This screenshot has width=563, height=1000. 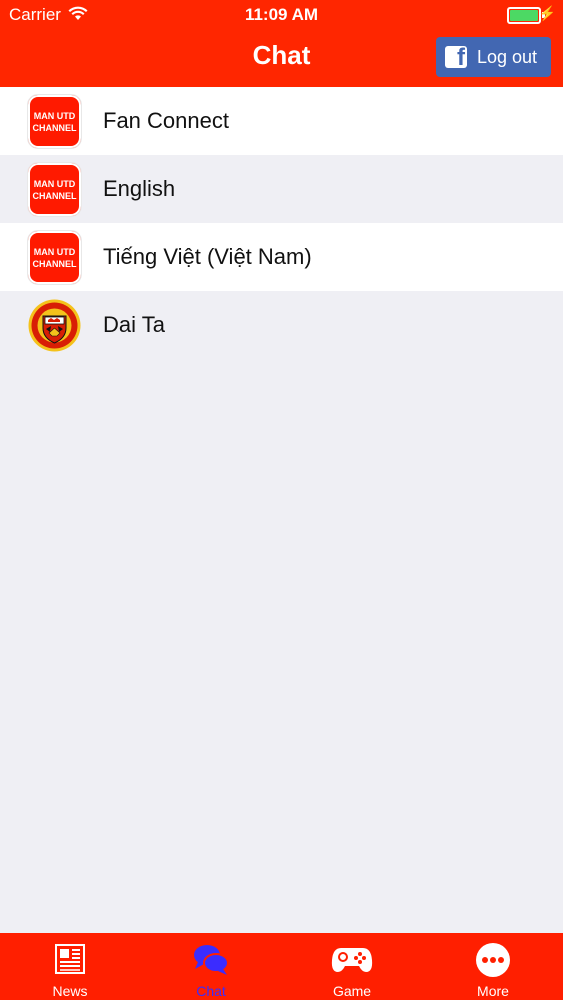 I want to click on tab-news: News, so click(x=70, y=966).